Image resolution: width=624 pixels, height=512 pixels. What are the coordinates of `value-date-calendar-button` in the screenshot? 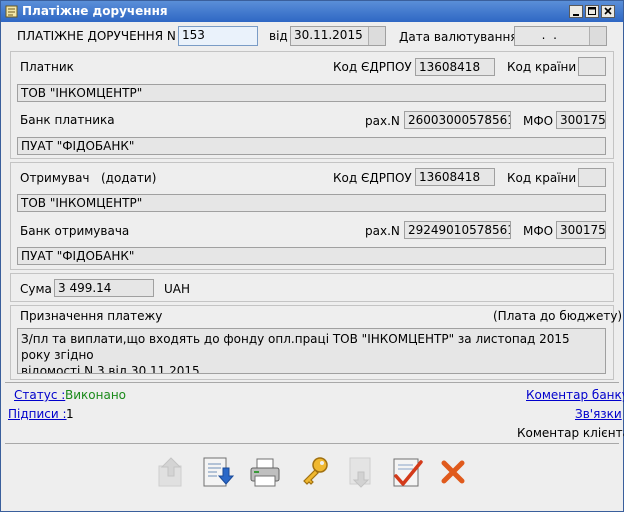 It's located at (597, 36).